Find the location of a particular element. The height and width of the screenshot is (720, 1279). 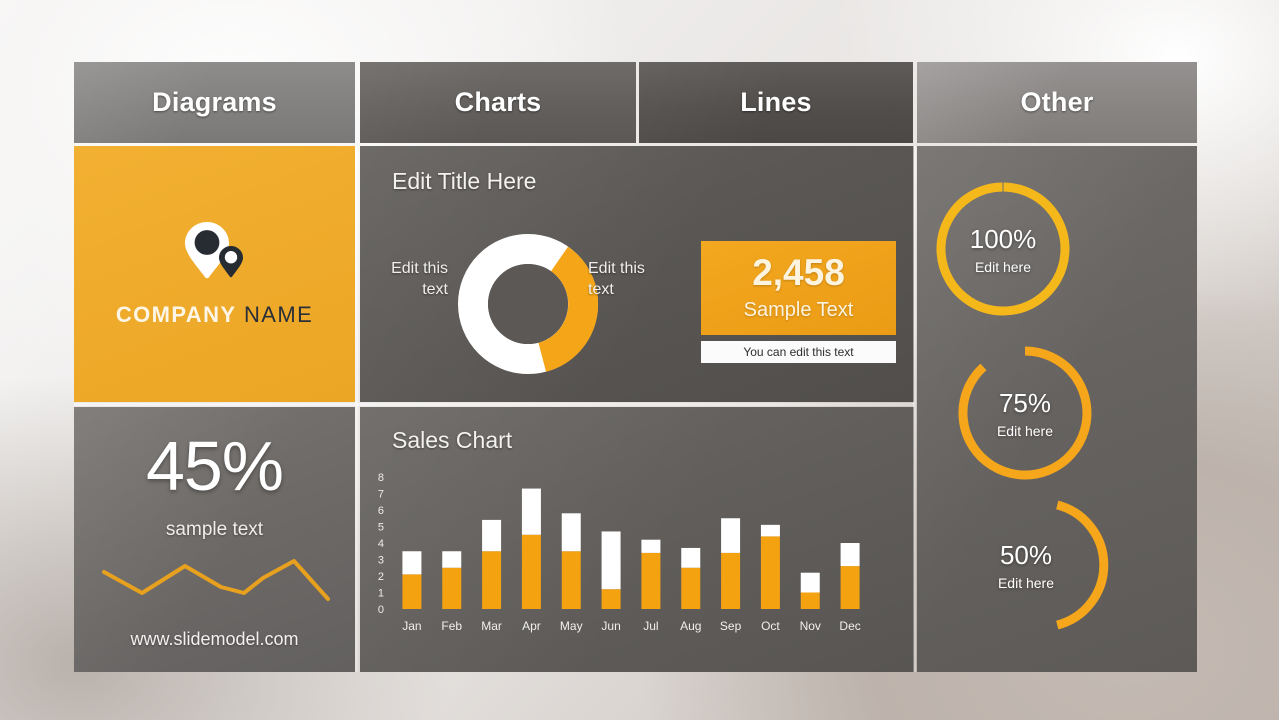

y-axis-tick: 3 is located at coordinates (381, 561).